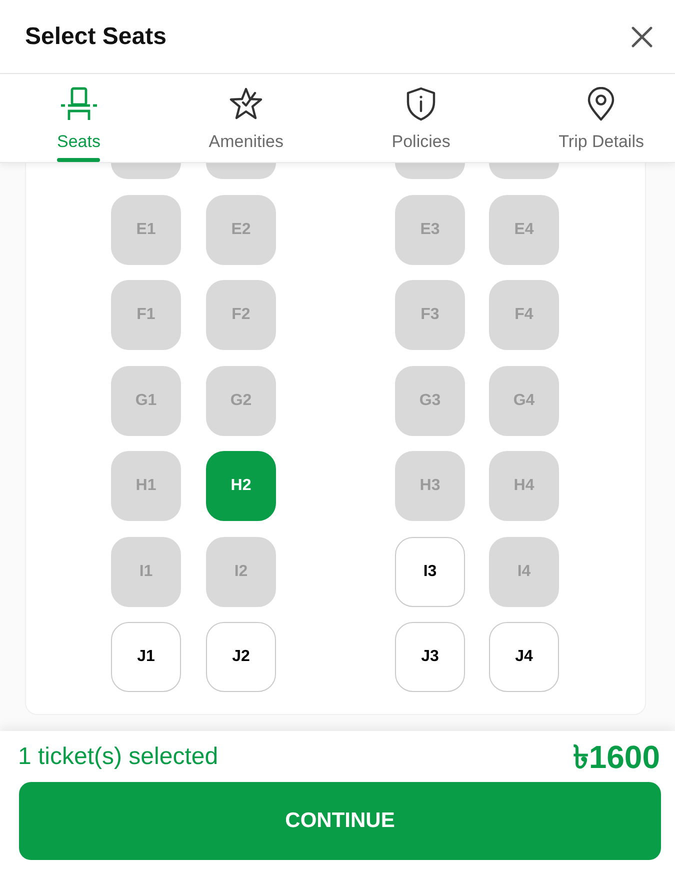 The height and width of the screenshot is (875, 675). Describe the element at coordinates (430, 229) in the screenshot. I see `seat-button: E3` at that location.